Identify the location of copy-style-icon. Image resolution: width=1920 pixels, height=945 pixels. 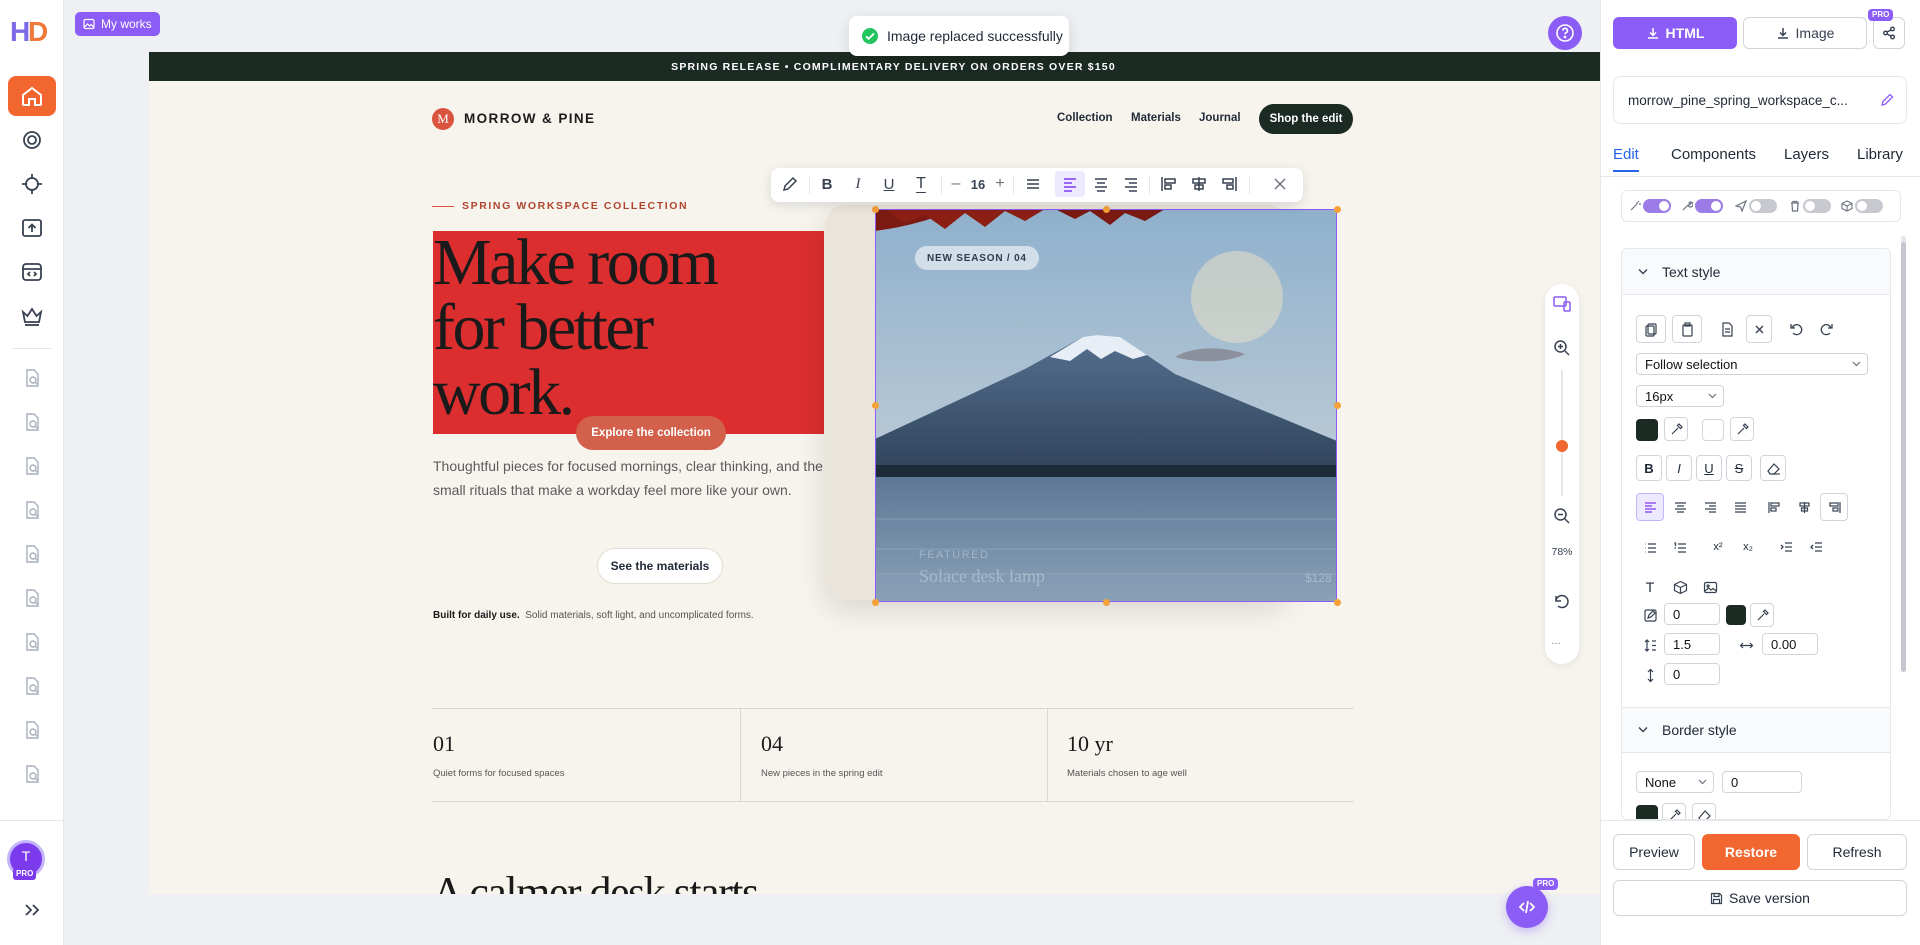
(1651, 329).